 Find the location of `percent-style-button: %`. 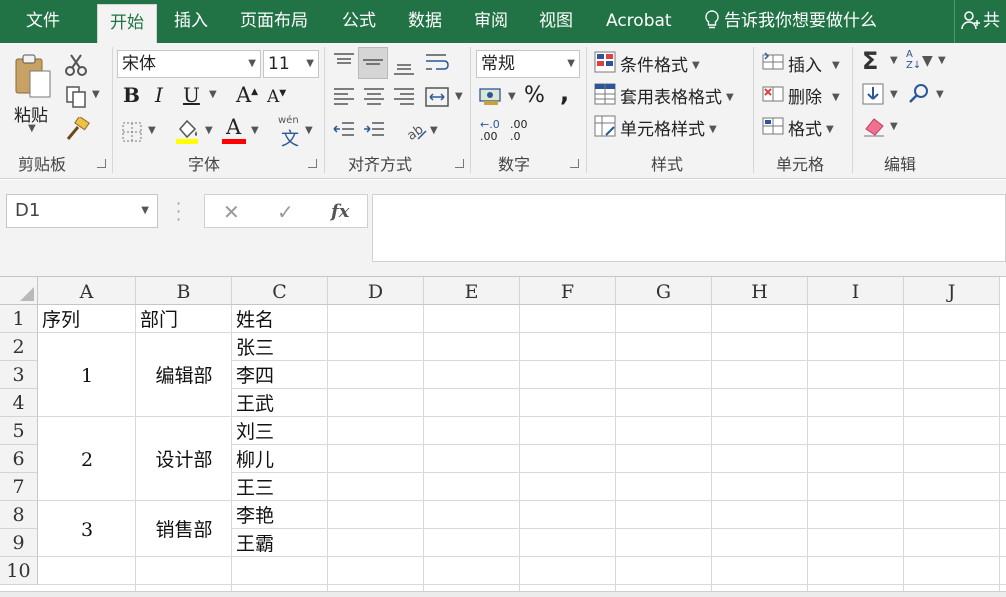

percent-style-button: % is located at coordinates (534, 95).